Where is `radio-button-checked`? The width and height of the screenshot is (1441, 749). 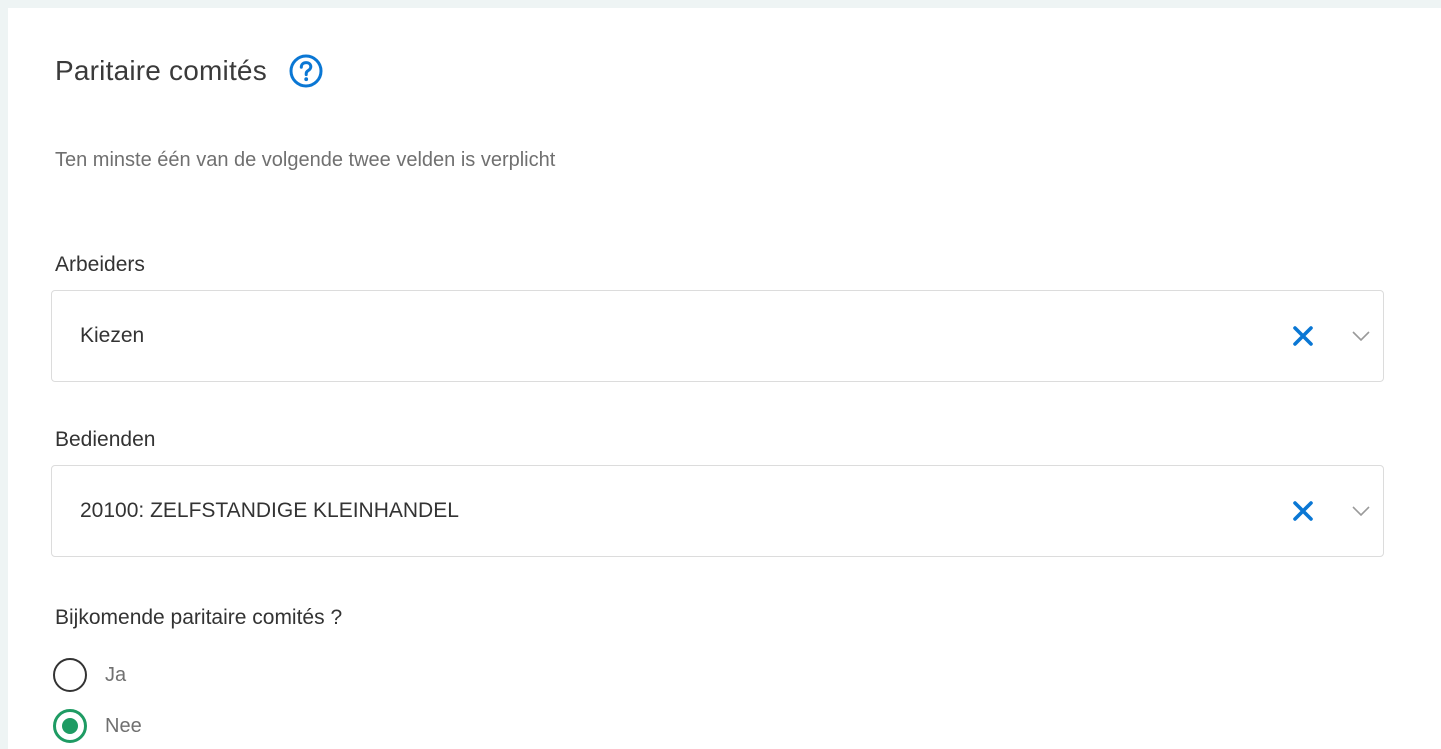 radio-button-checked is located at coordinates (70, 726).